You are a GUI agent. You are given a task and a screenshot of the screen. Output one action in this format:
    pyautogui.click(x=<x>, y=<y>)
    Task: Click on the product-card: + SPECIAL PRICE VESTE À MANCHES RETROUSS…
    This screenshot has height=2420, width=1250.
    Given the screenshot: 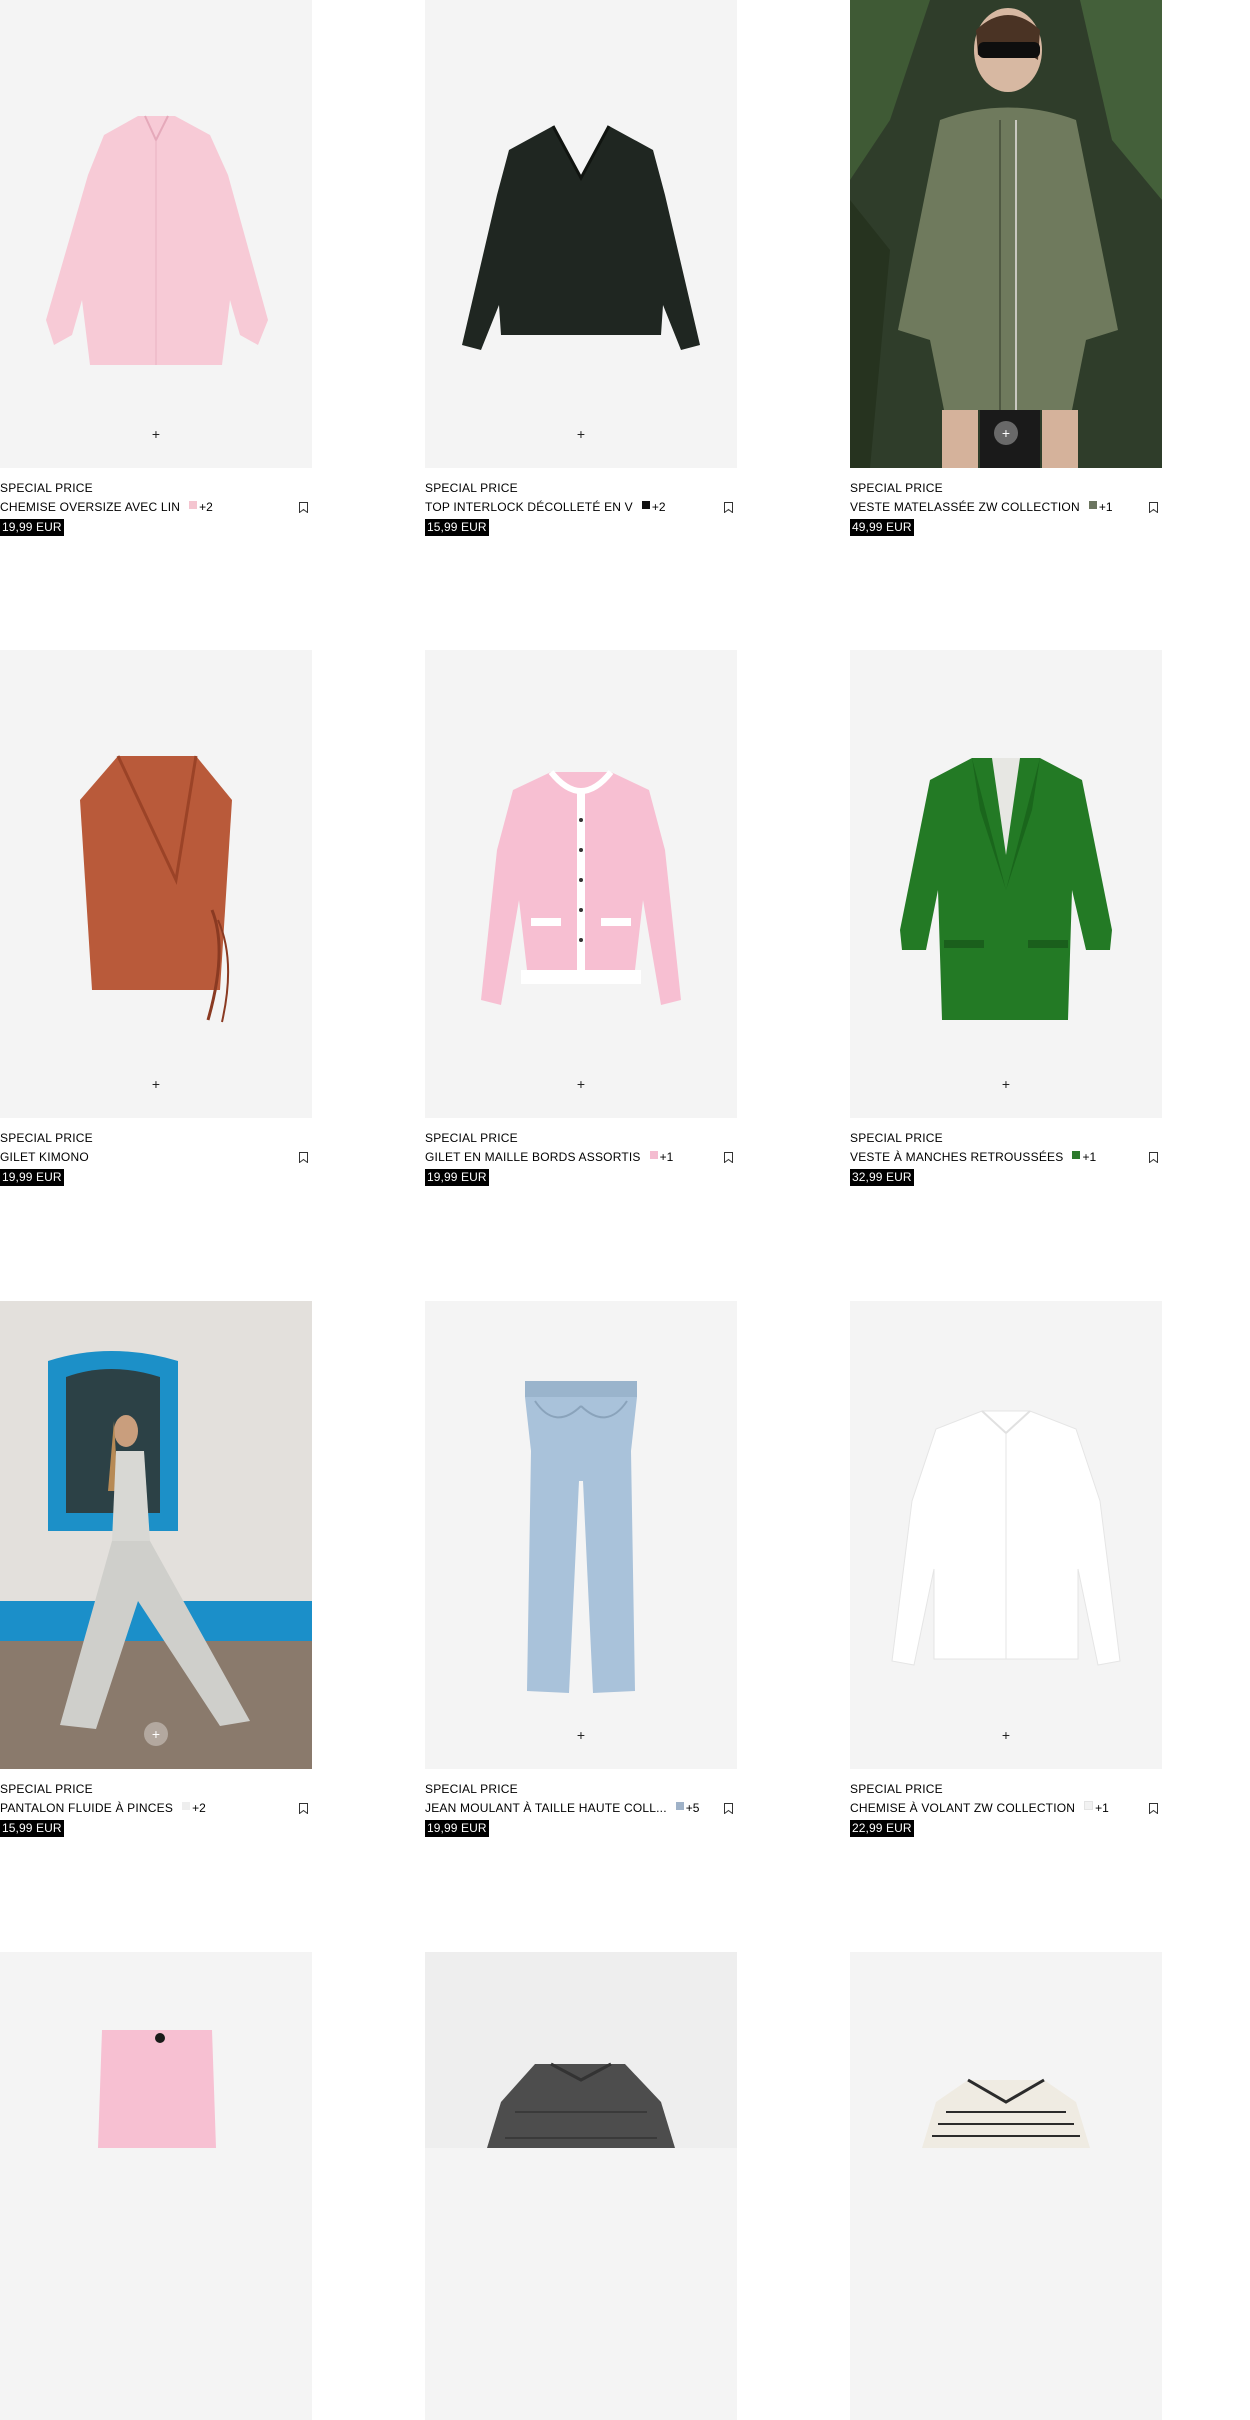 What is the action you would take?
    pyautogui.click(x=1006, y=918)
    